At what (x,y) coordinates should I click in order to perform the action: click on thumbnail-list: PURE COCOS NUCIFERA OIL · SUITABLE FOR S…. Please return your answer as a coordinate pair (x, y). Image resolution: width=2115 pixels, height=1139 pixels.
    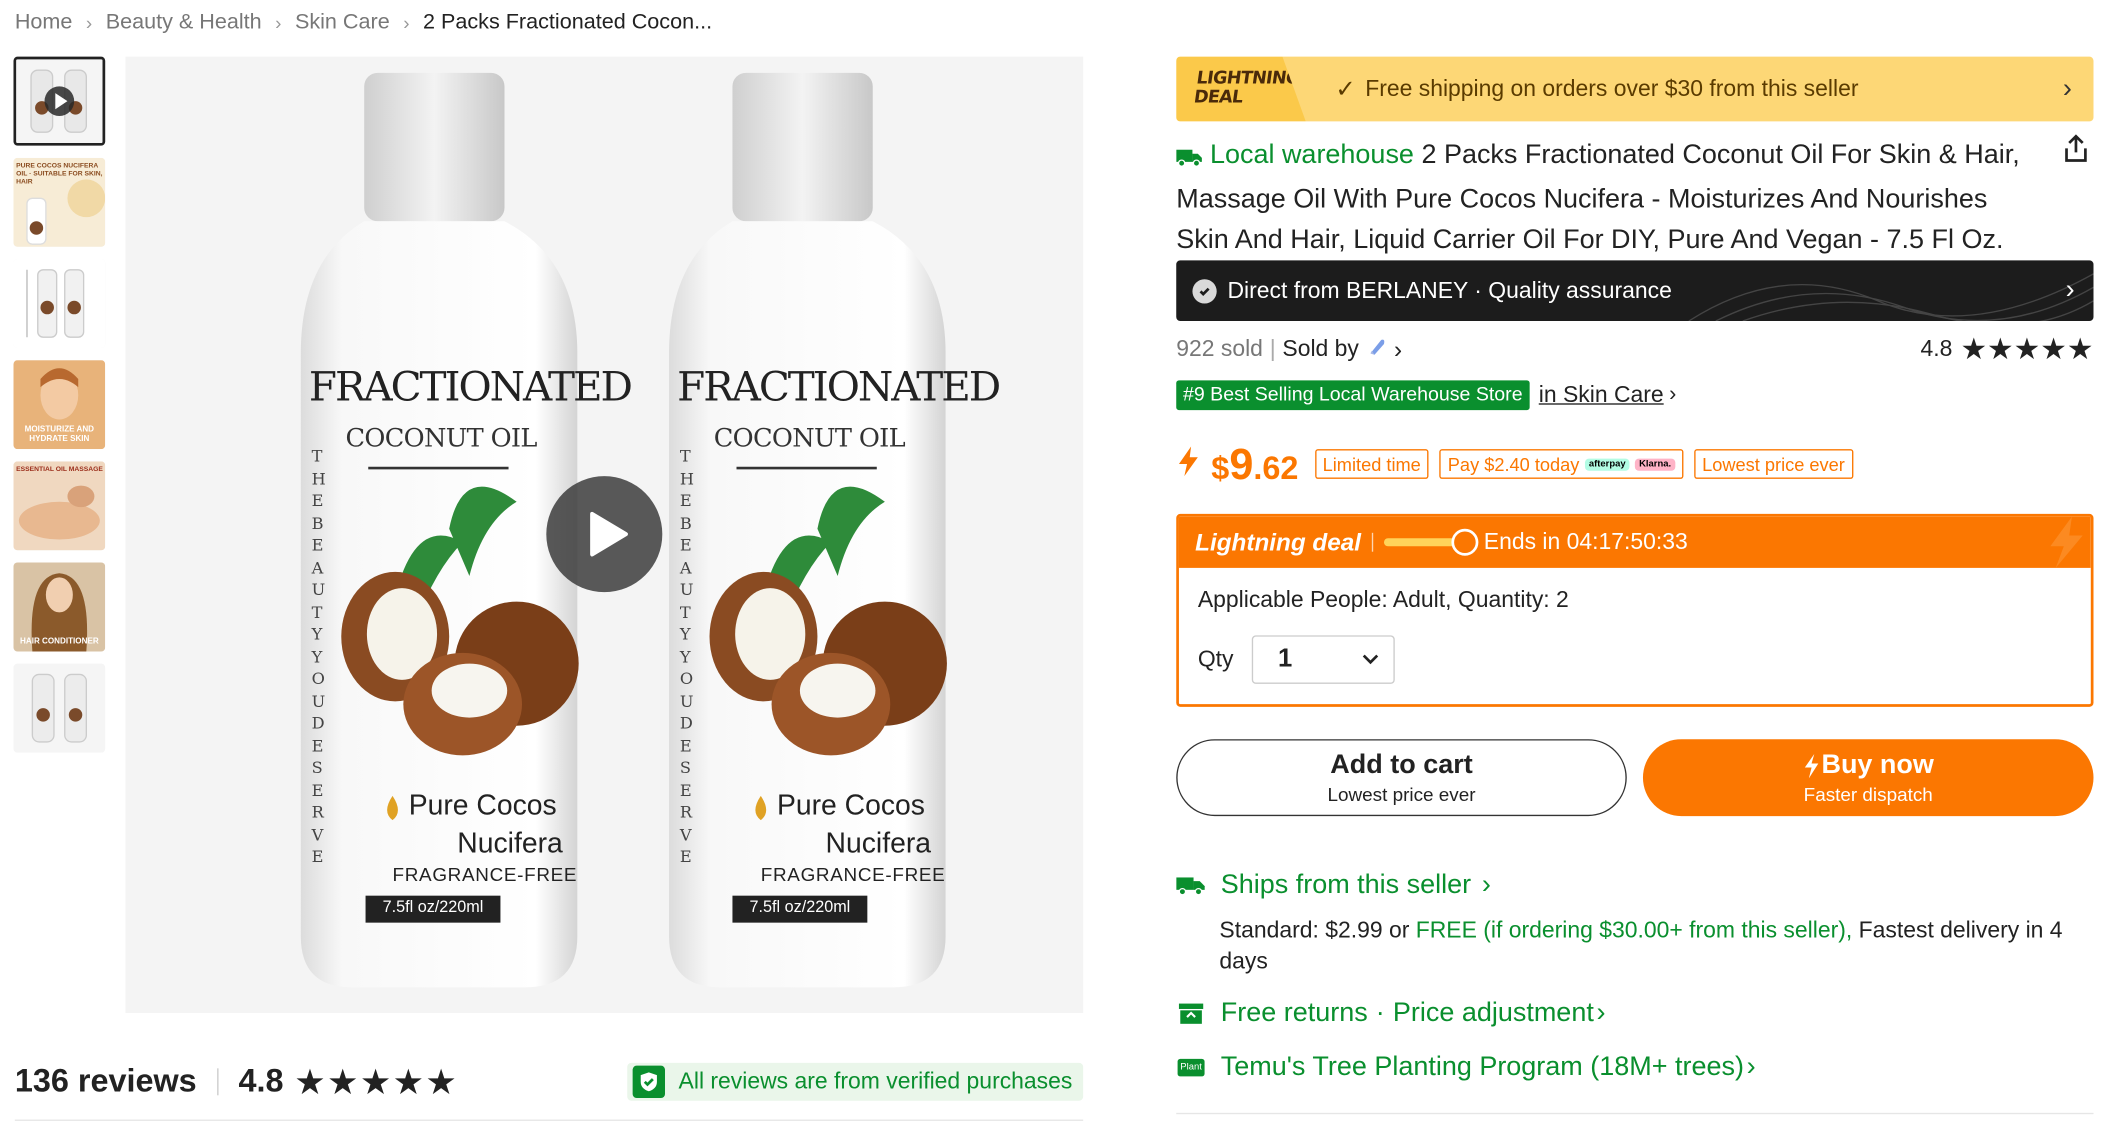
    Looking at the image, I should click on (59, 410).